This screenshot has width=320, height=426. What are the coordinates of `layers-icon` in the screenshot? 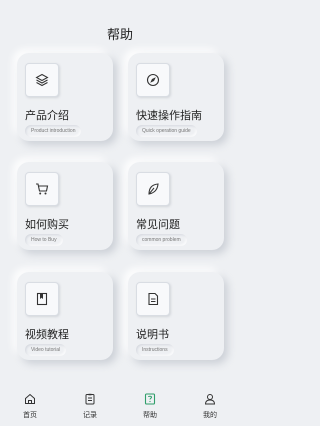 It's located at (42, 80).